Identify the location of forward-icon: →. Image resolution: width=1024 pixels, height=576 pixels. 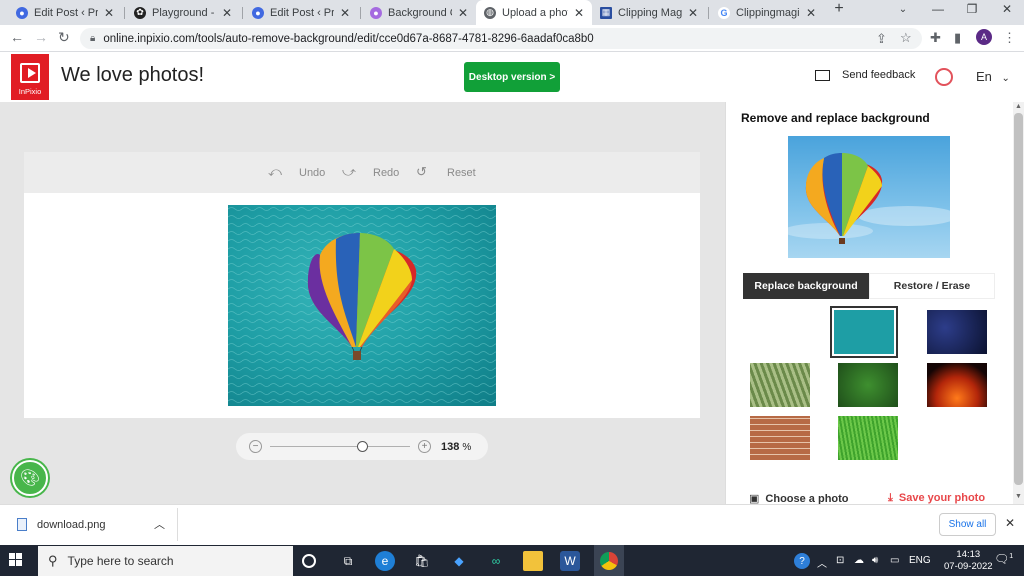
(41, 37).